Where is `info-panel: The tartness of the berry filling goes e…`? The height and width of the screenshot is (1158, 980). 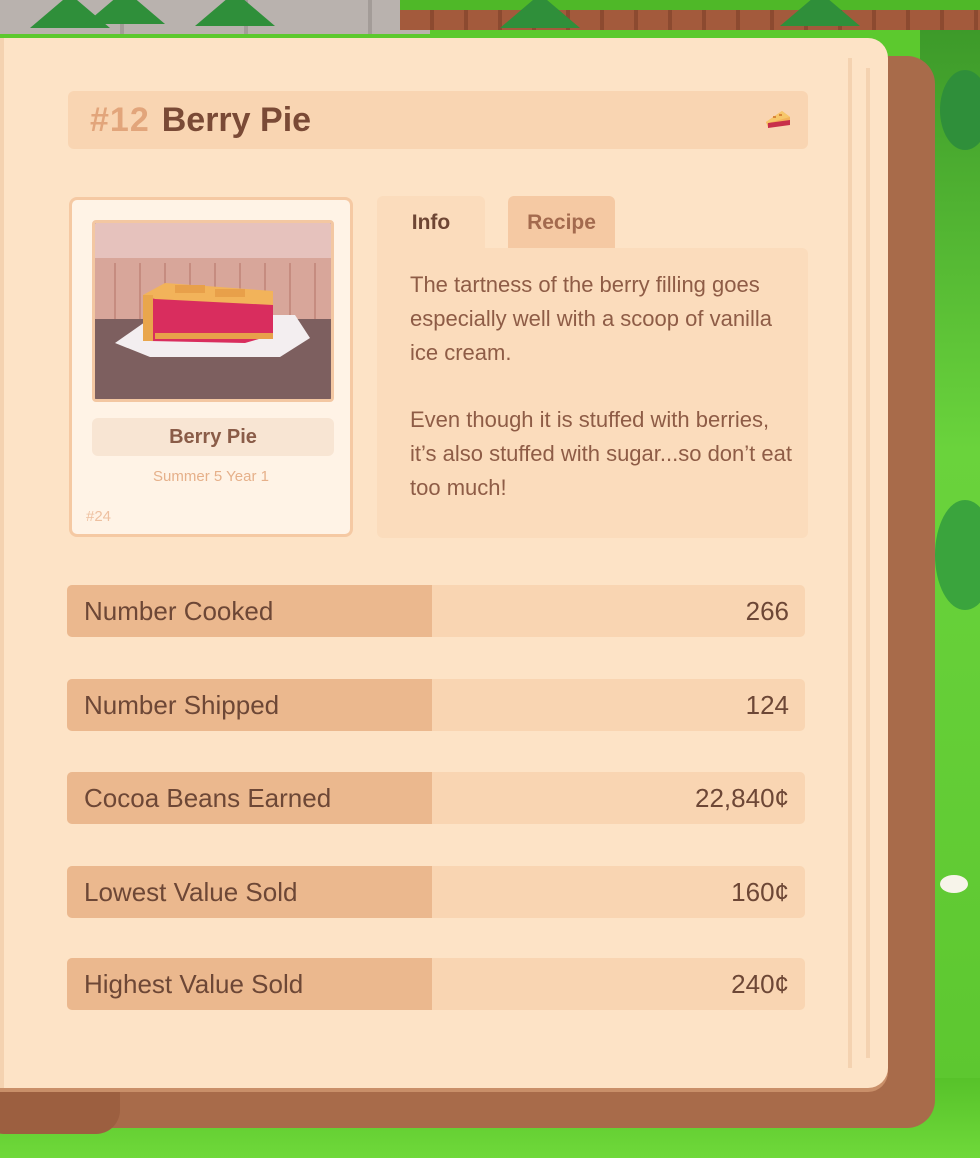
info-panel: The tartness of the berry filling goes e… is located at coordinates (592, 393).